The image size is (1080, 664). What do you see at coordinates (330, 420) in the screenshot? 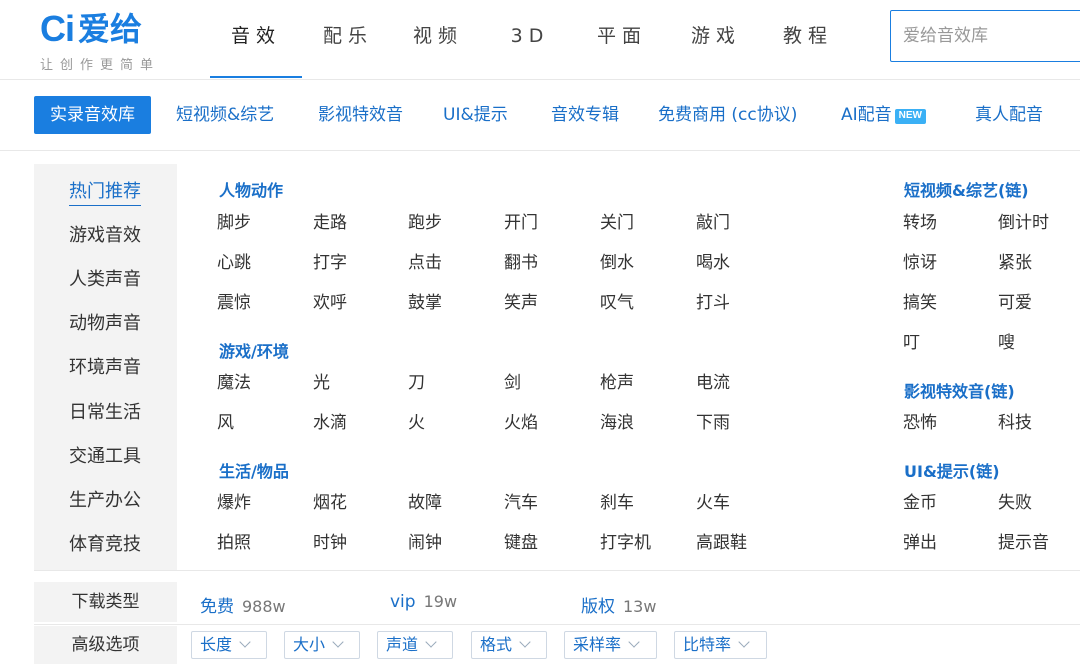
I see `tag-item: 水滴` at bounding box center [330, 420].